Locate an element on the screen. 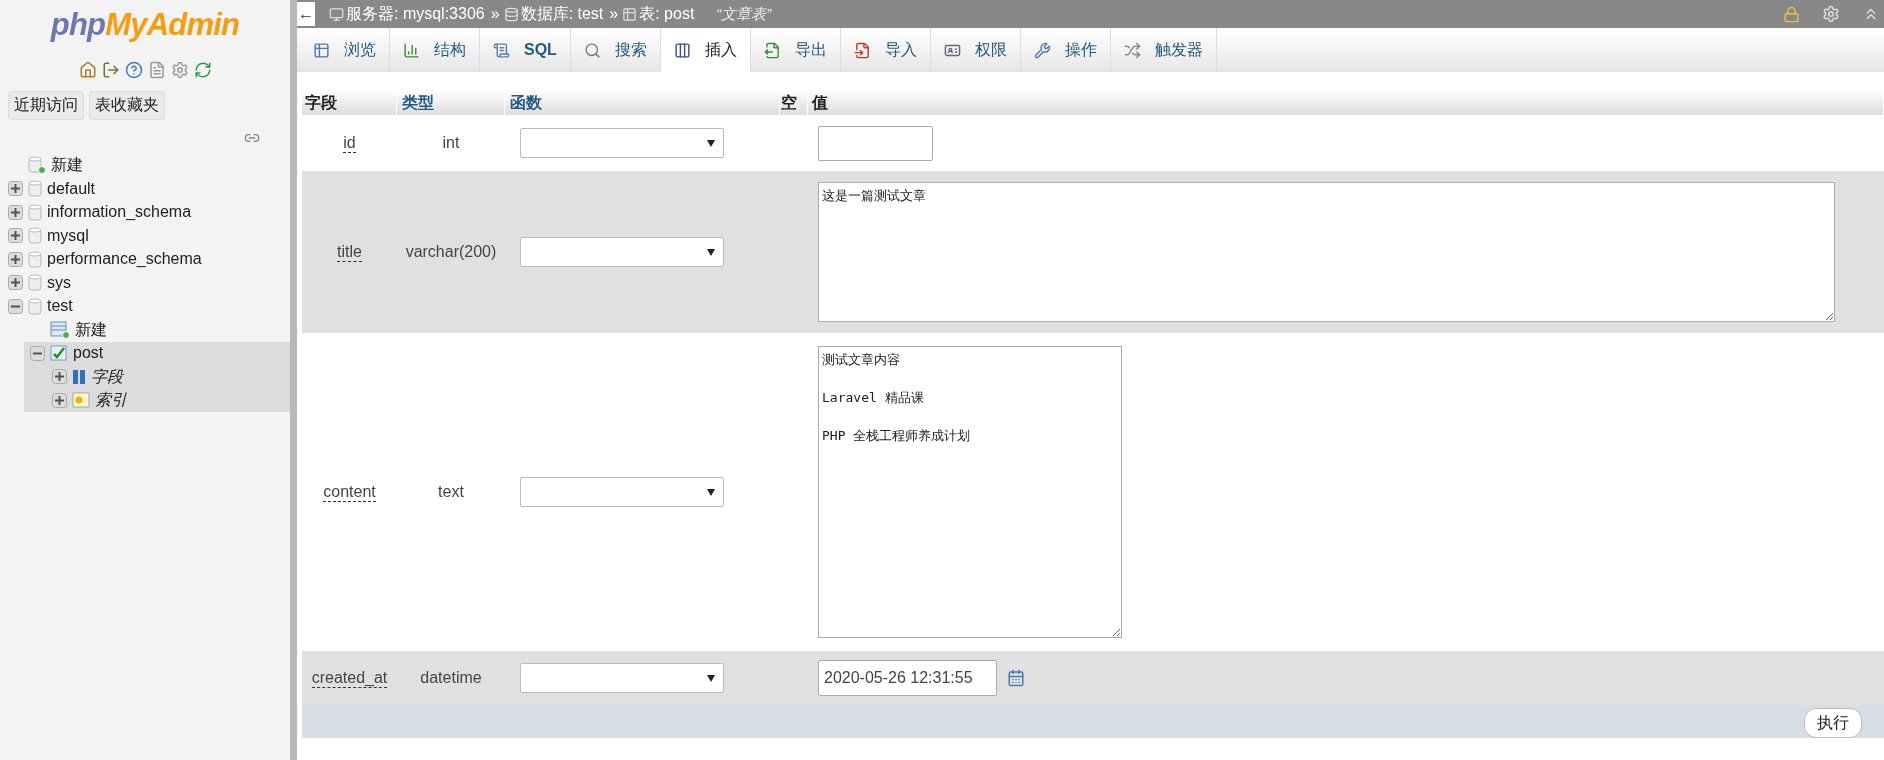  tree-item: post is located at coordinates (88, 353).